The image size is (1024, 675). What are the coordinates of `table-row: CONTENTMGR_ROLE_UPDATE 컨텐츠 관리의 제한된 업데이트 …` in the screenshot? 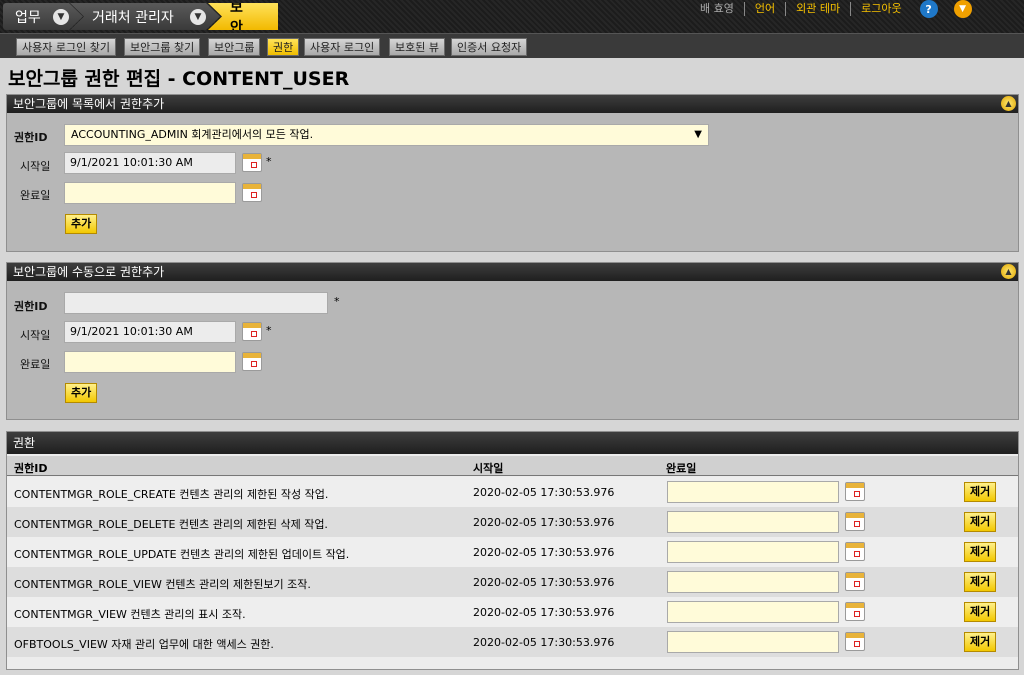 It's located at (512, 552).